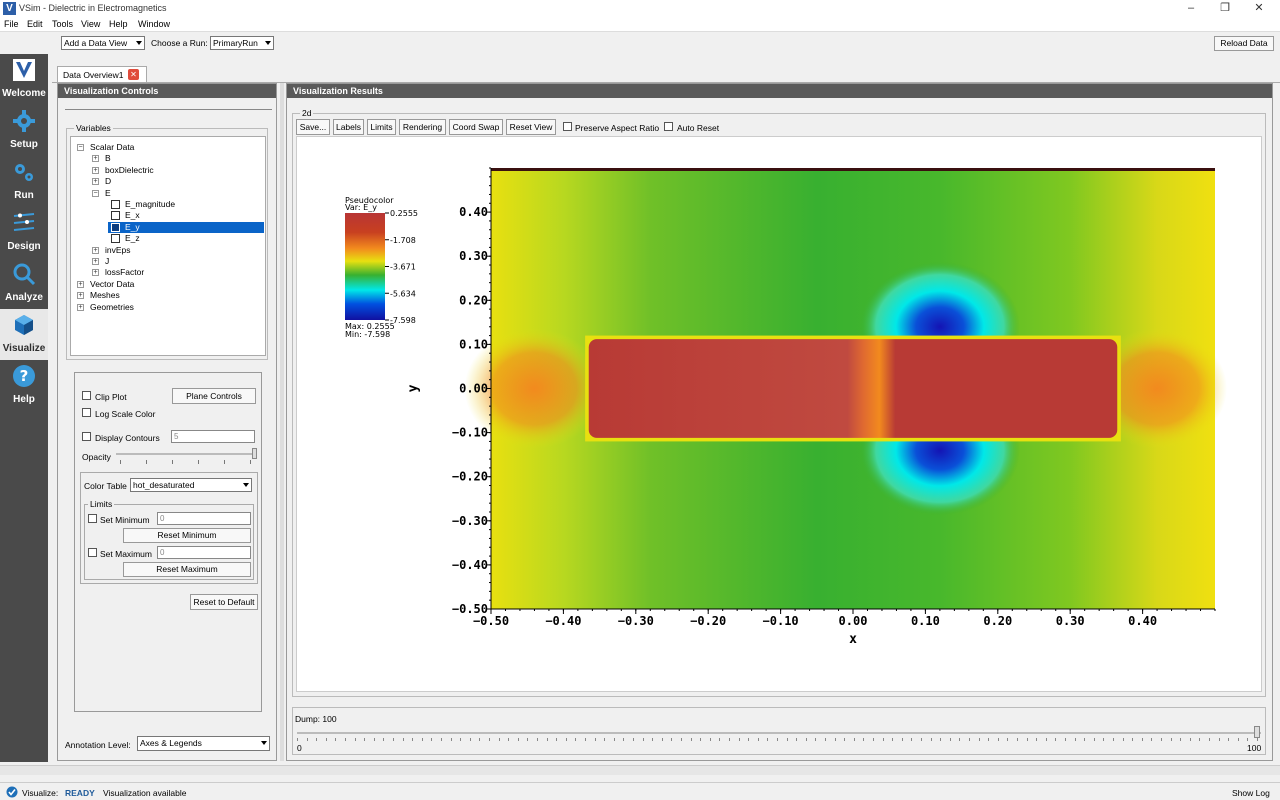 Image resolution: width=1280 pixels, height=800 pixels. I want to click on panel-splitter, so click(282, 422).